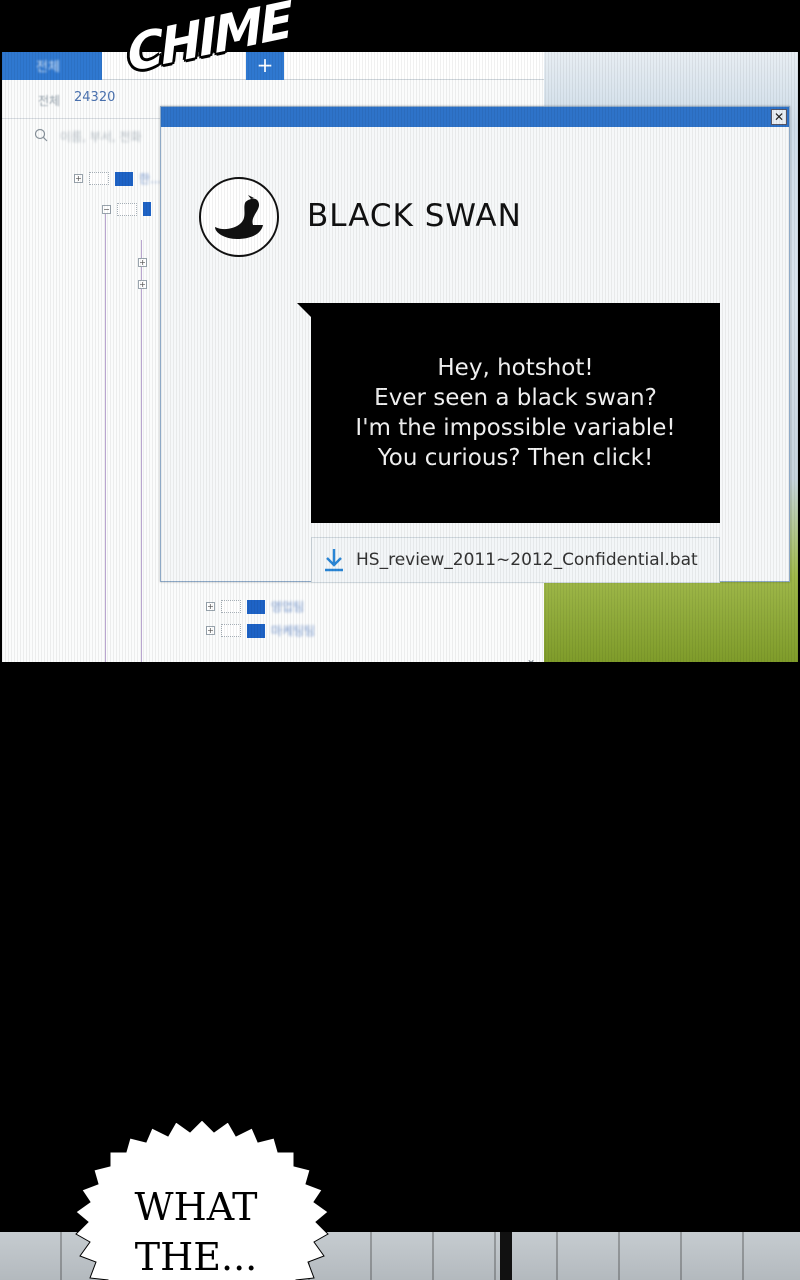  I want to click on brand-name: BLACK SWAN, so click(414, 216).